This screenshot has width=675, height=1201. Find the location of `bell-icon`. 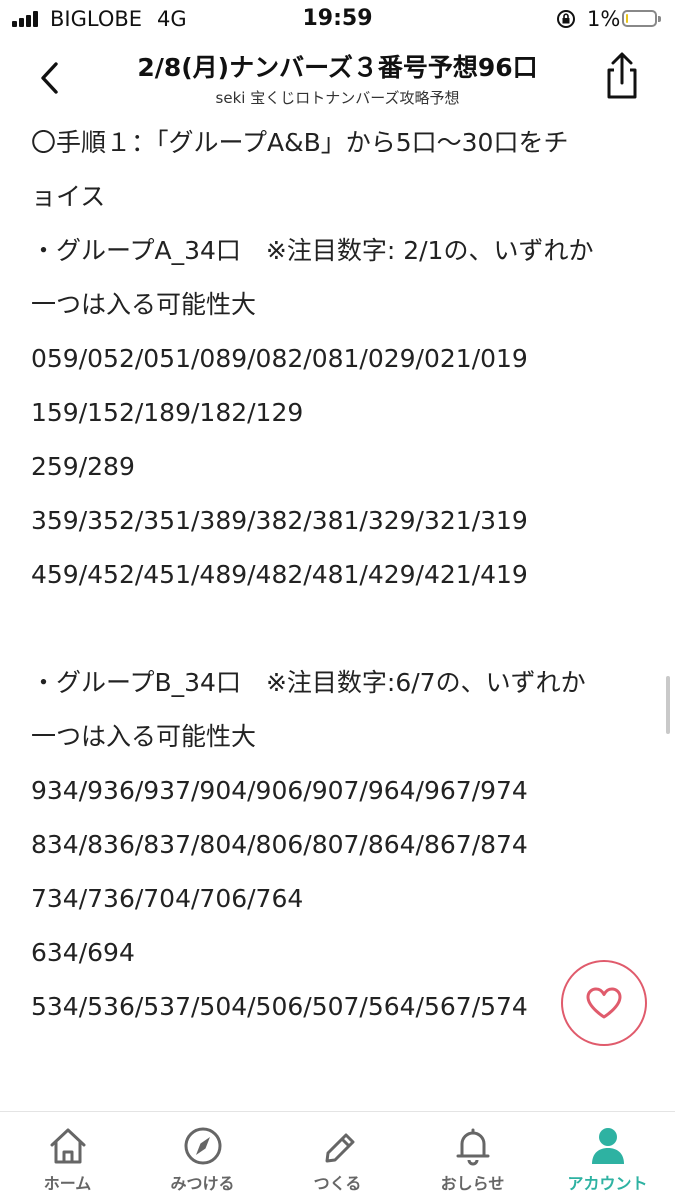

bell-icon is located at coordinates (473, 1147).